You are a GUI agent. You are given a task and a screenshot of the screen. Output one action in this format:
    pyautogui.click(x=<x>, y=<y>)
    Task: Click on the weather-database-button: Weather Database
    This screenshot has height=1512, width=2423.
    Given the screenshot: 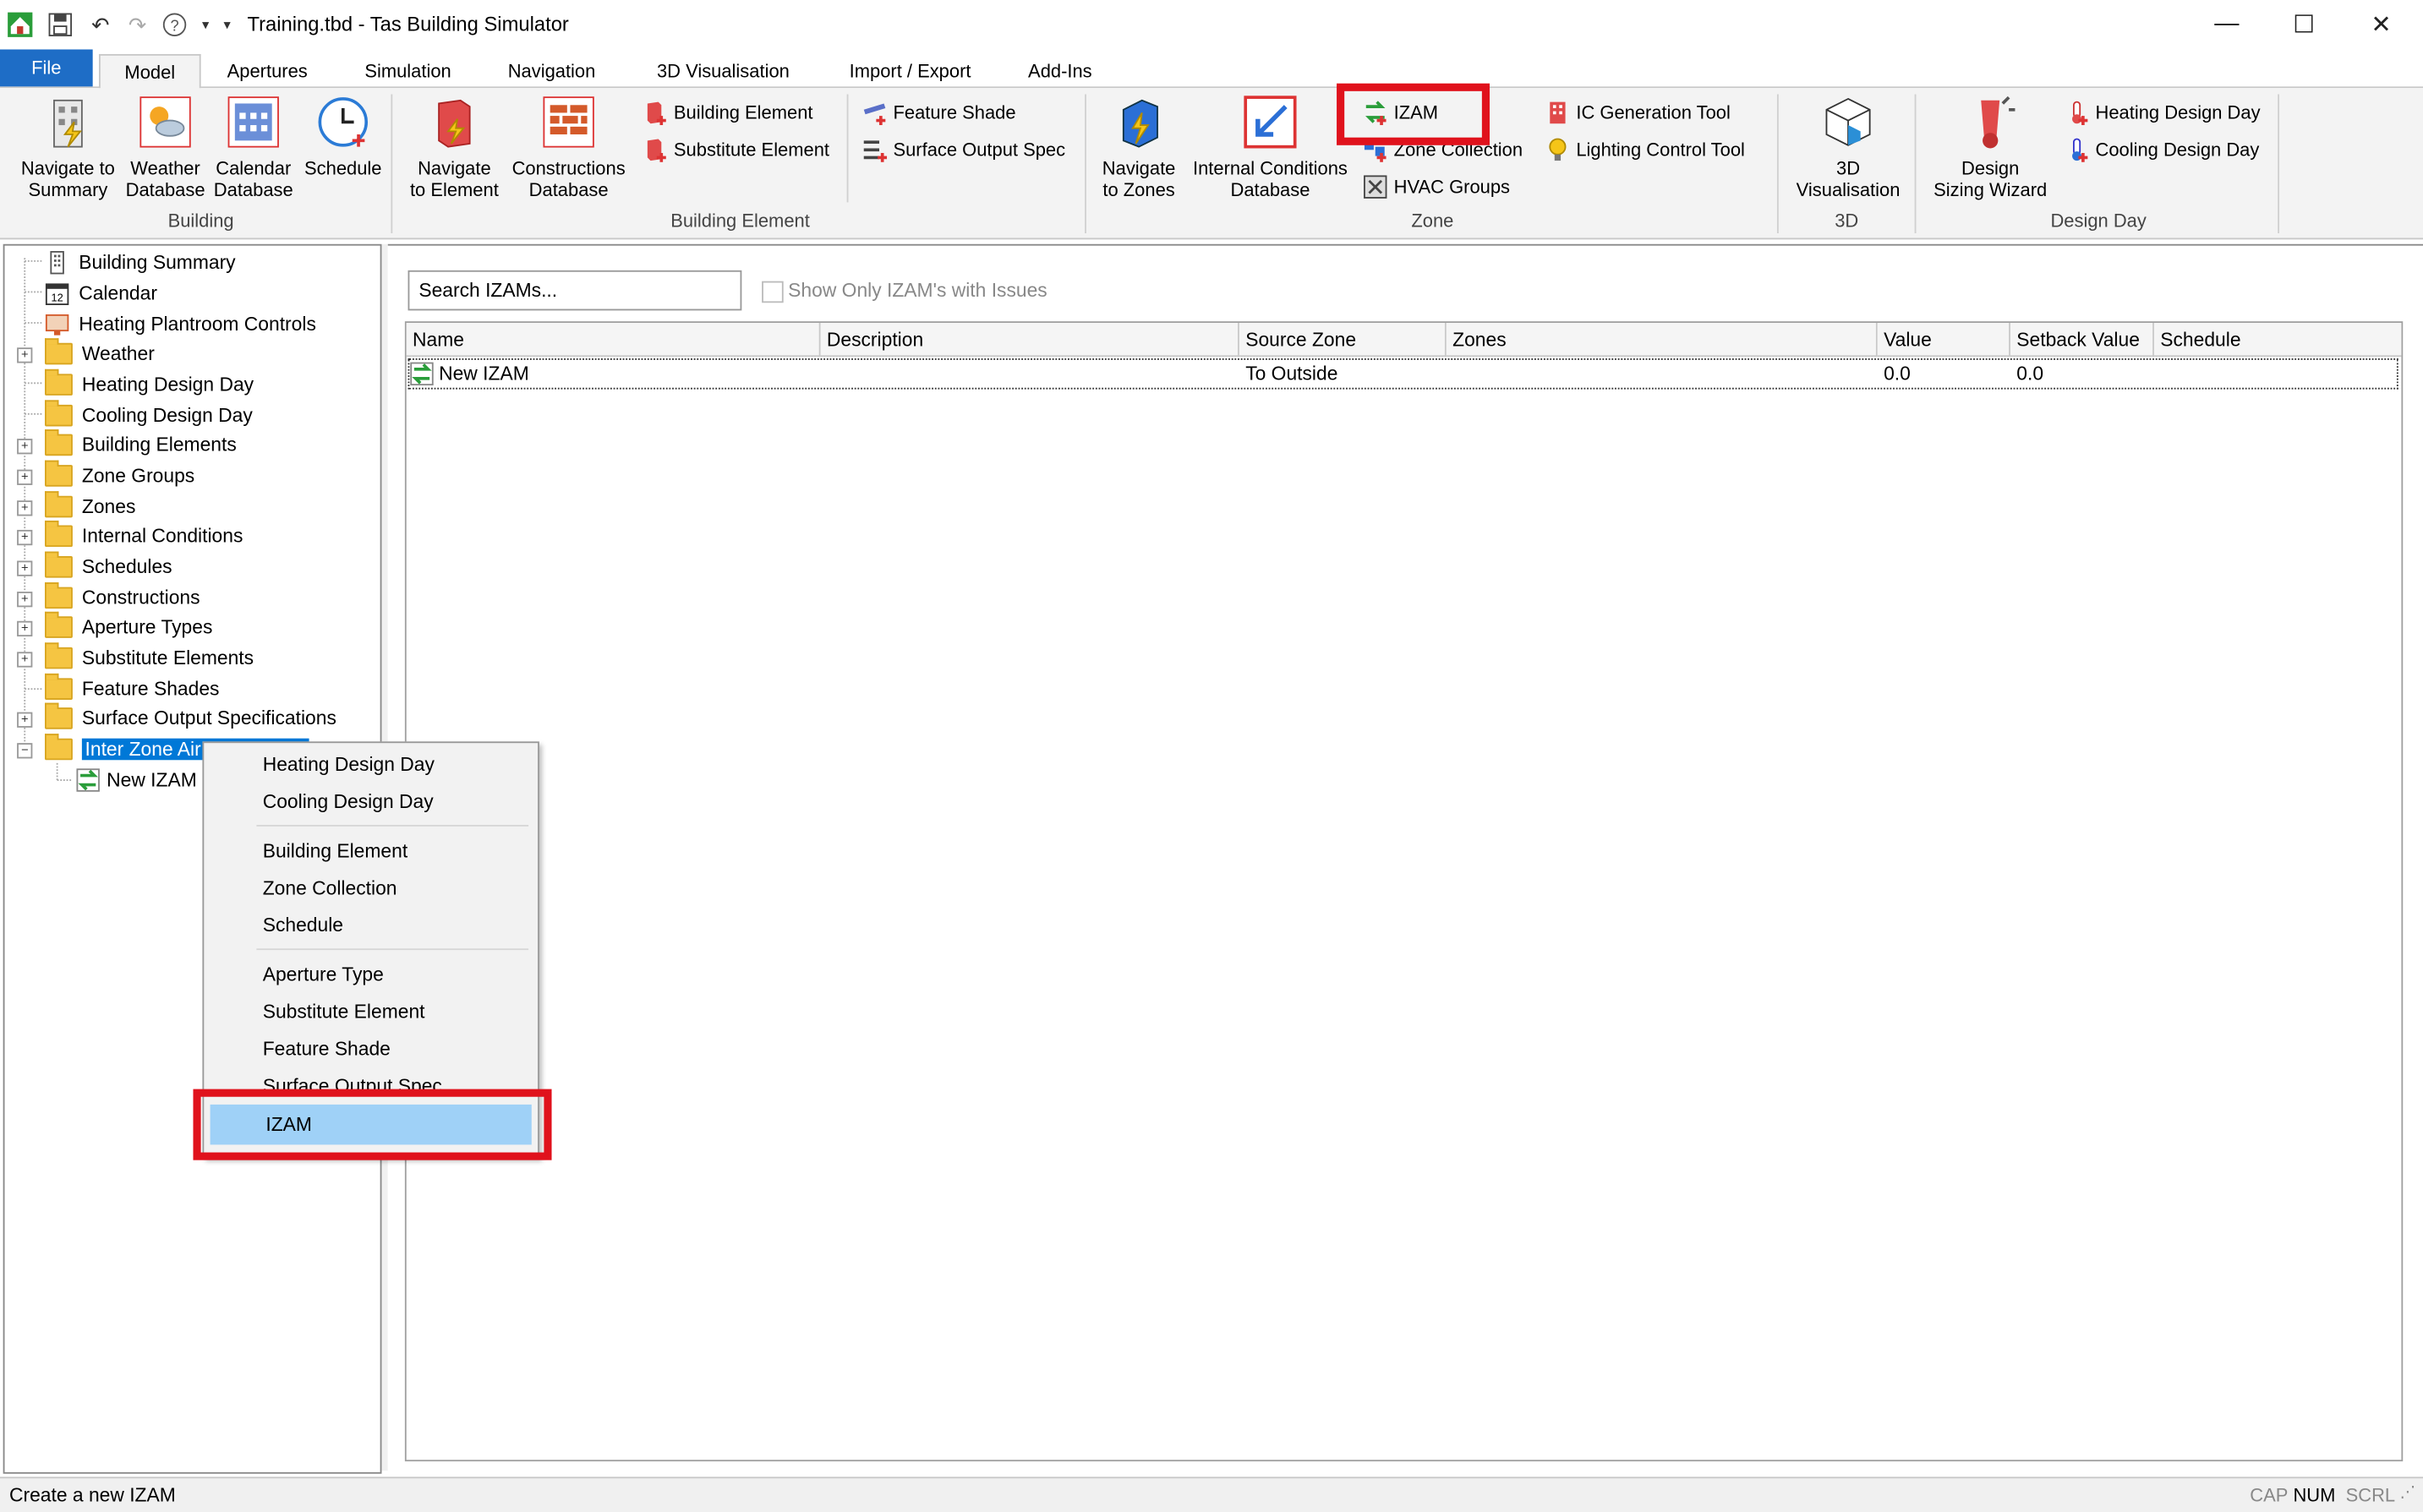 What is the action you would take?
    pyautogui.click(x=165, y=147)
    